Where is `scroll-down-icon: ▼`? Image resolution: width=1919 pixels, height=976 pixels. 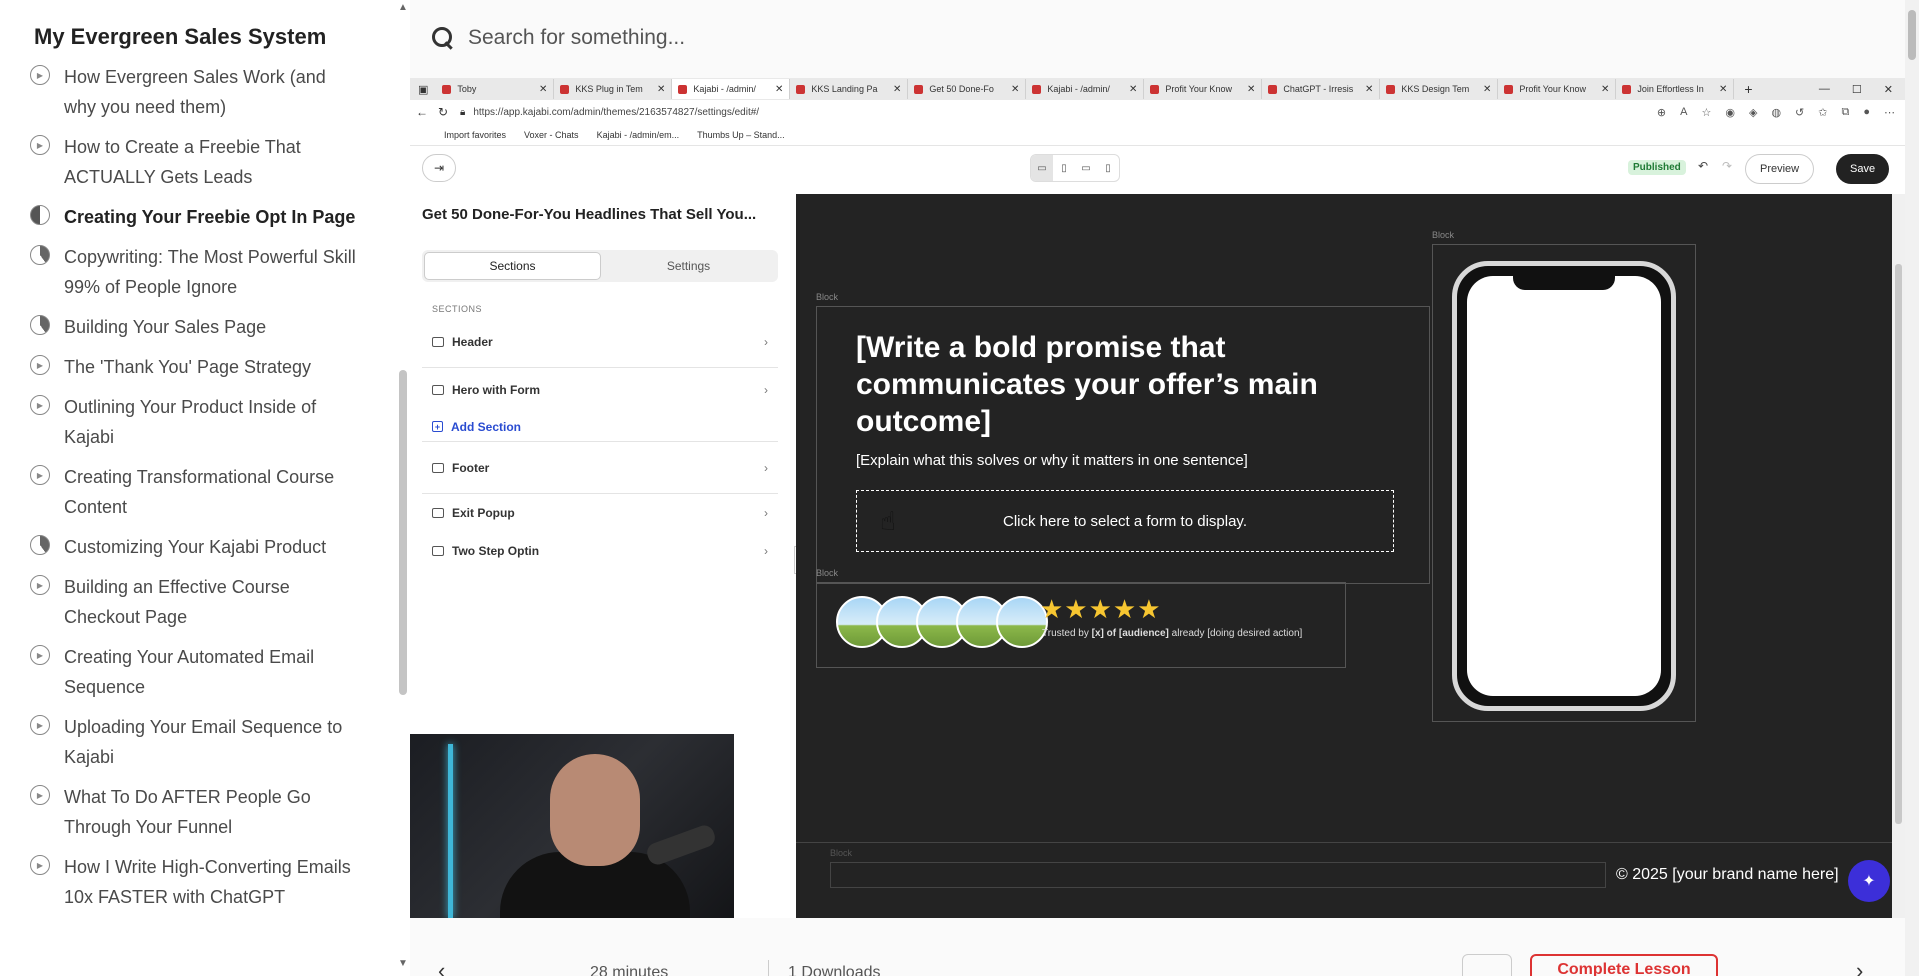 scroll-down-icon: ▼ is located at coordinates (403, 963).